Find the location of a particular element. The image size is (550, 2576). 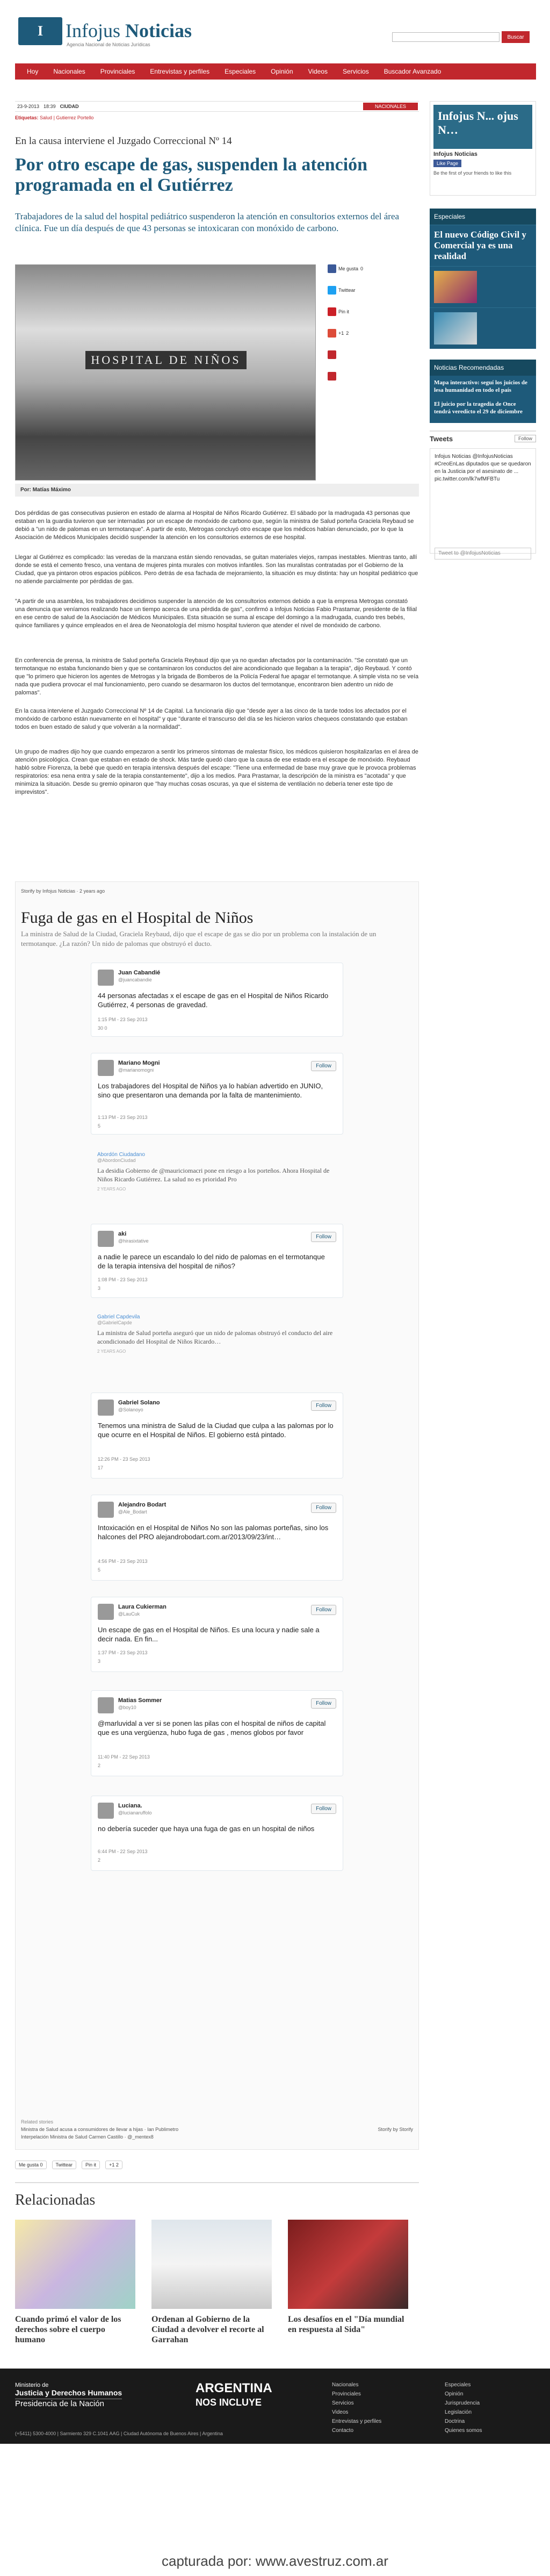

tweet-actions: 5 is located at coordinates (99, 1126).